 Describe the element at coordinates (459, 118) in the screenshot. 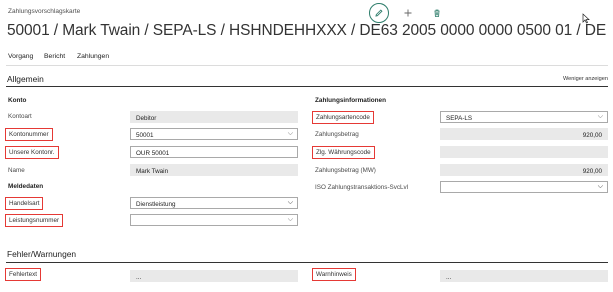

I see `zahlungsartencode-value: SEPA-LS` at that location.